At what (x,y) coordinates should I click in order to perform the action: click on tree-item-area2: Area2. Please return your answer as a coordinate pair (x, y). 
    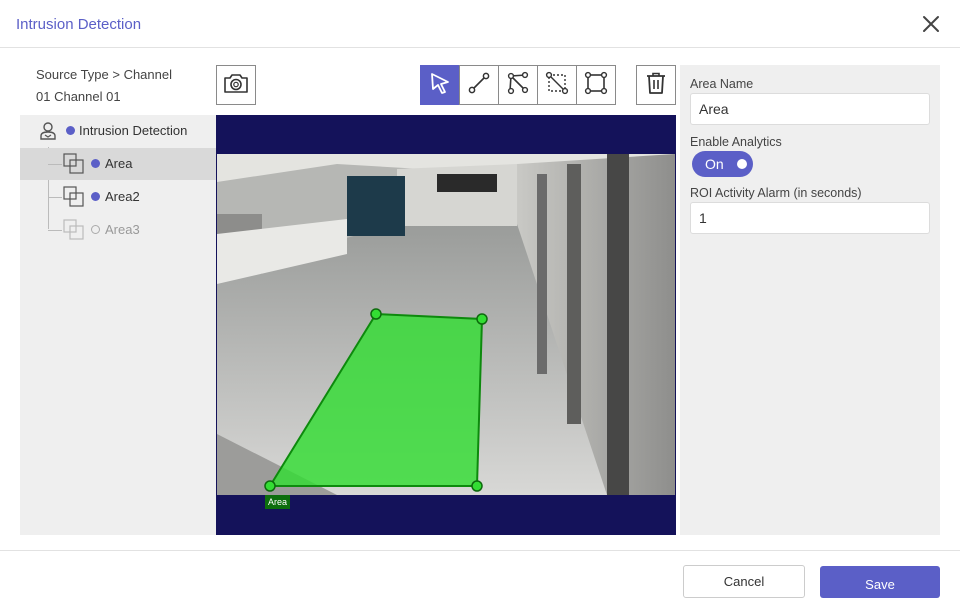
    Looking at the image, I should click on (118, 197).